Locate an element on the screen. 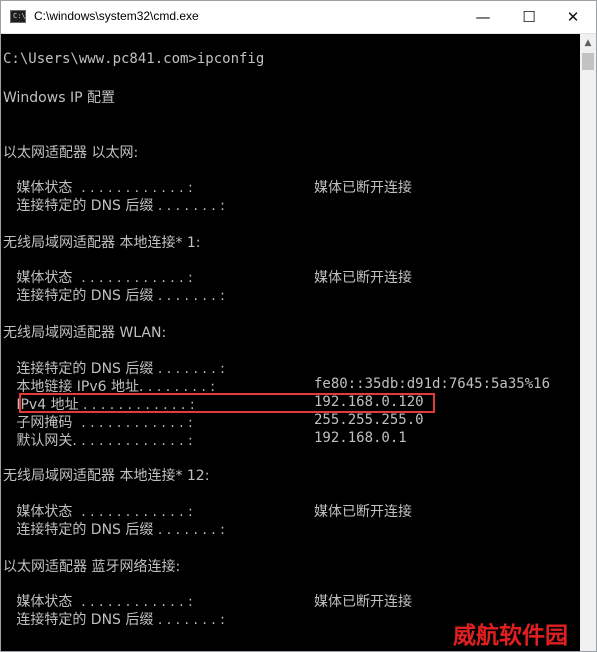 The width and height of the screenshot is (597, 652). scrollbar-thumb is located at coordinates (588, 61).